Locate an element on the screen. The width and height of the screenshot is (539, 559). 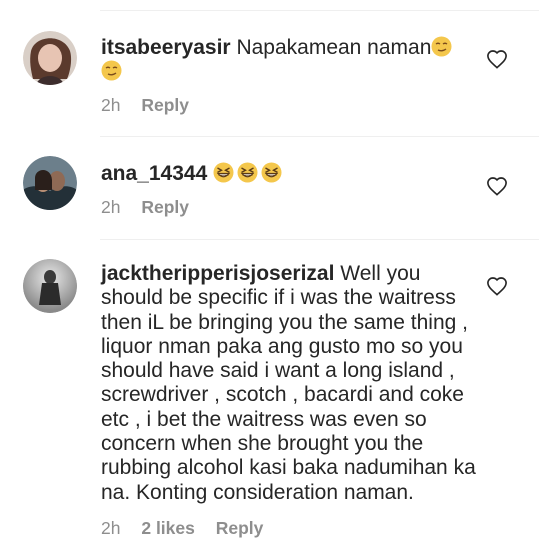
comment-body: itsabeeryasir Napakamean naman is located at coordinates (290, 60).